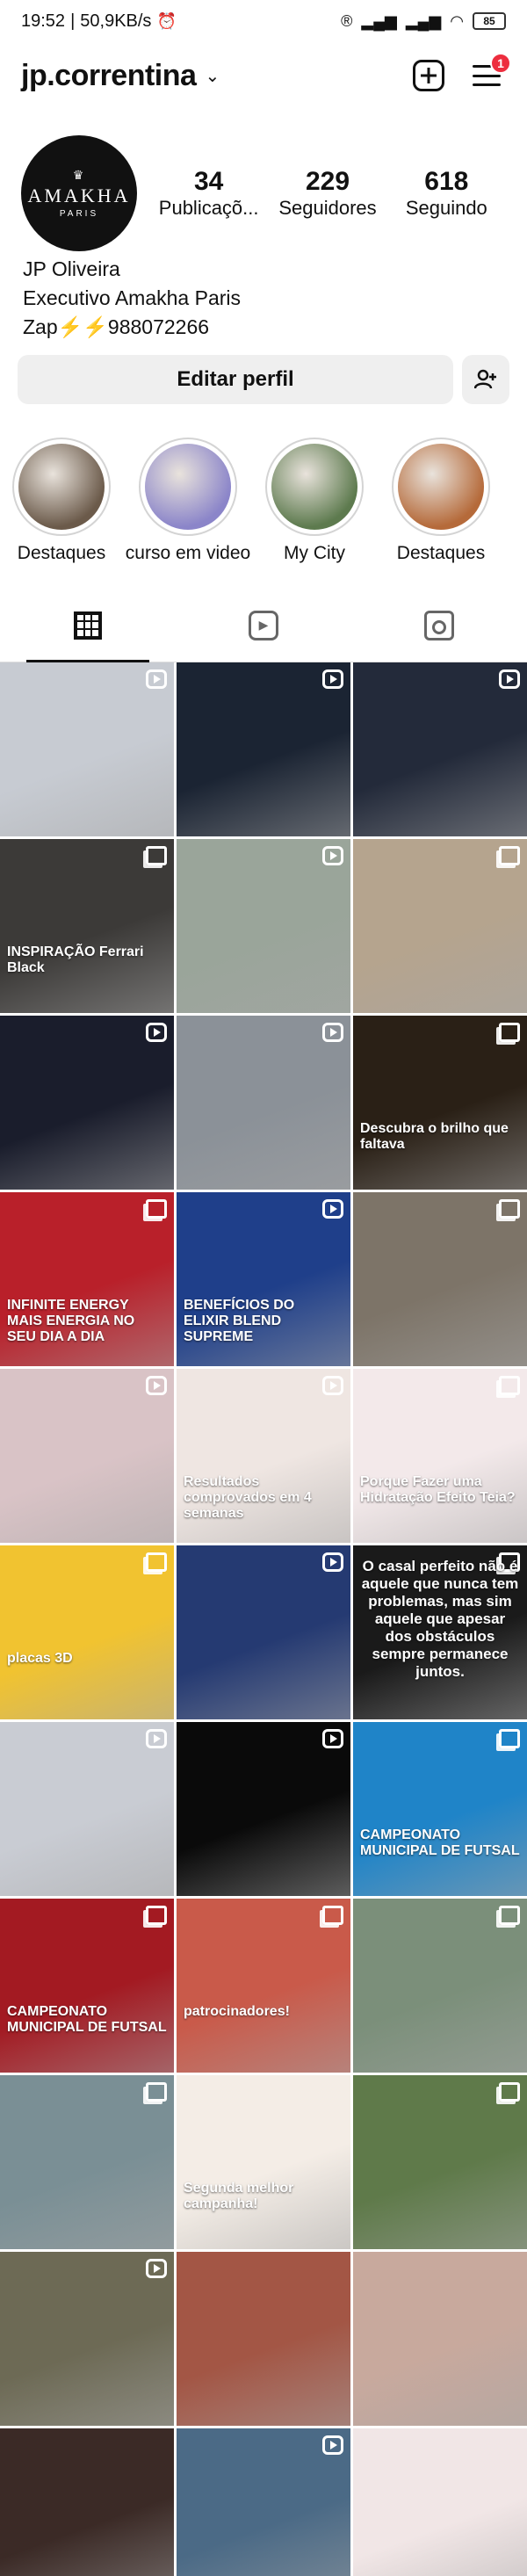 The image size is (527, 2576). I want to click on stat-following: 618 Seguindo, so click(446, 193).